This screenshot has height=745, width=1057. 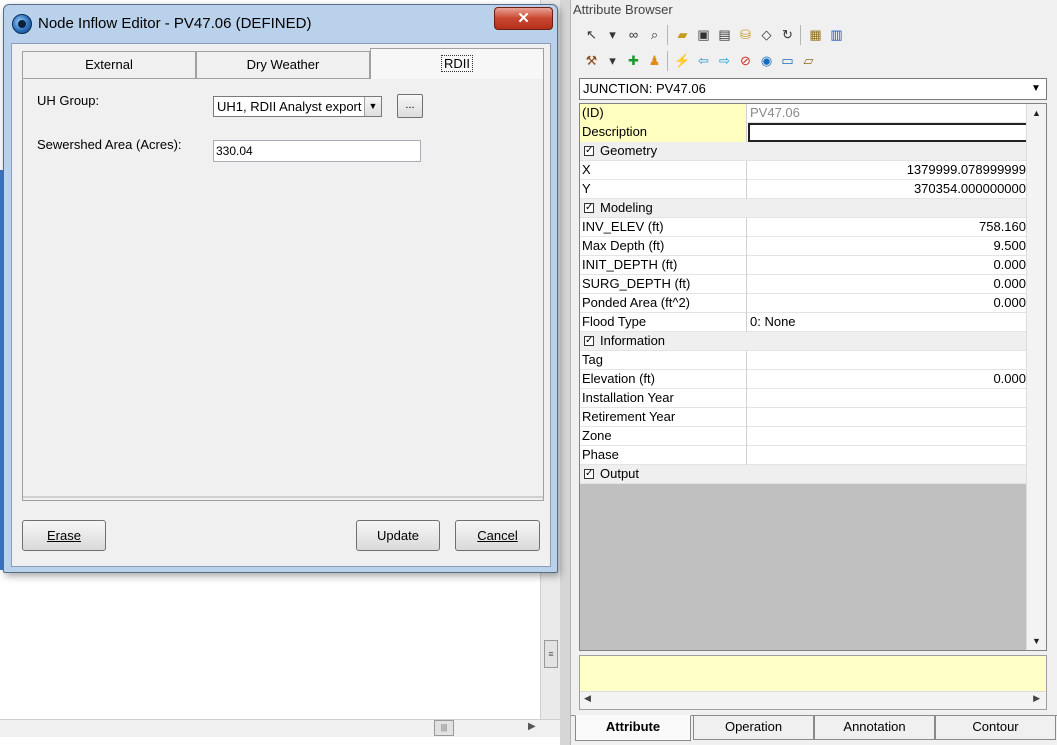 What do you see at coordinates (109, 144) in the screenshot?
I see `sewershed-area-label: Sewershed Area (Acres):` at bounding box center [109, 144].